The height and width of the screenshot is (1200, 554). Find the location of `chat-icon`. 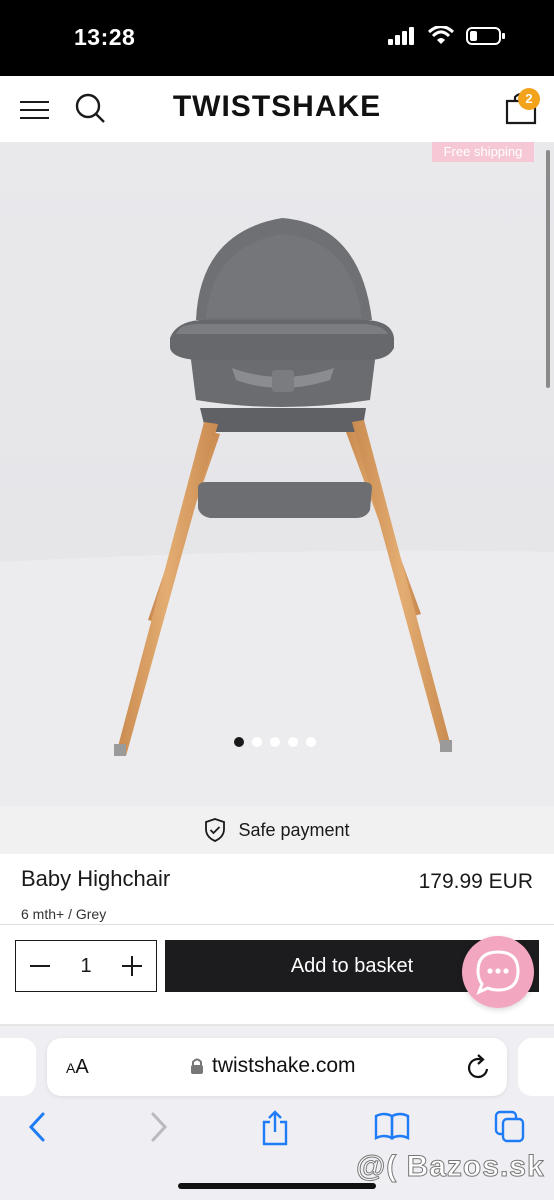

chat-icon is located at coordinates (498, 972).